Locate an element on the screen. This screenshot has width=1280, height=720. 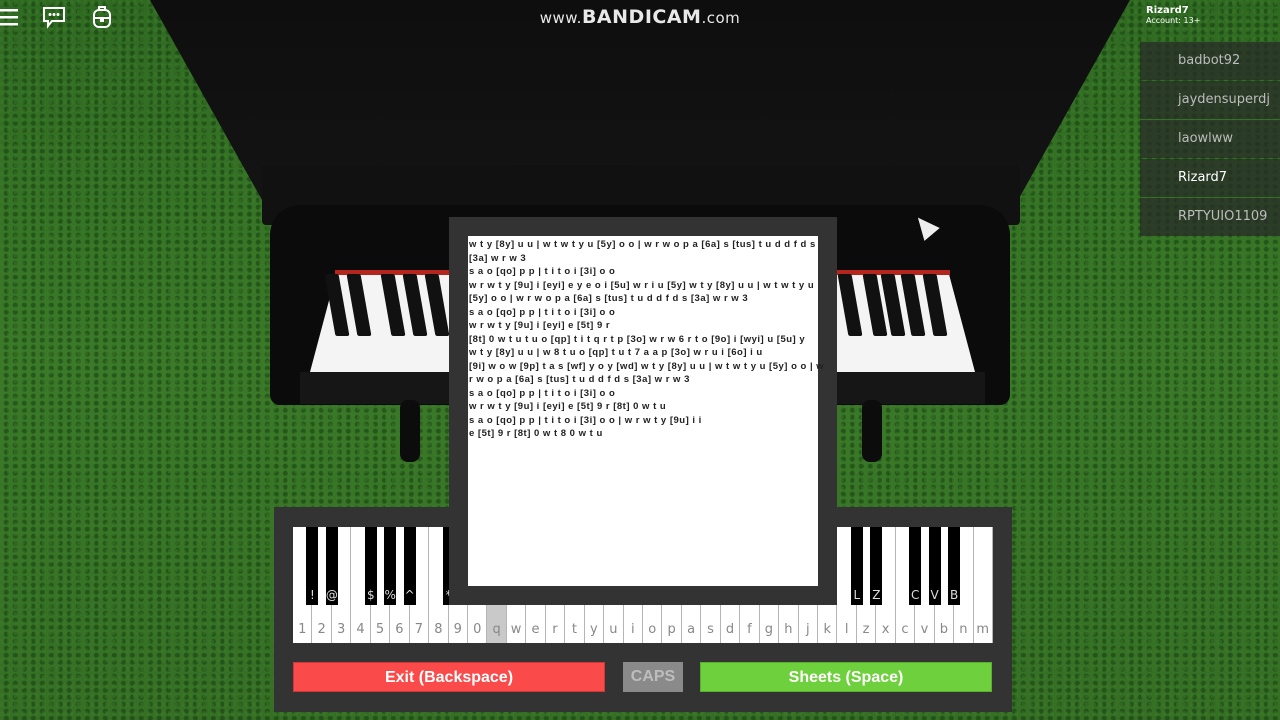
player-name: RPTYUIO1109 is located at coordinates (1223, 216).